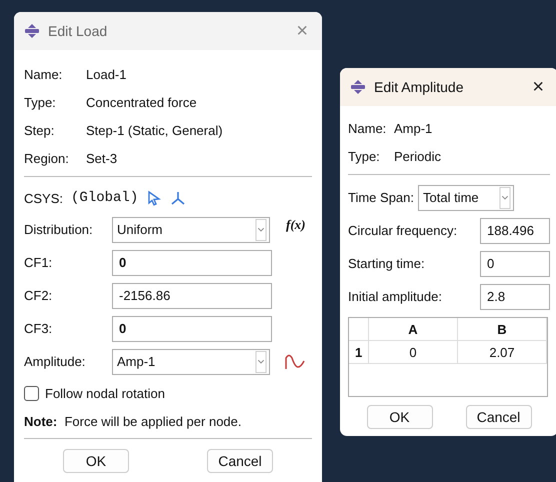 The width and height of the screenshot is (556, 482). I want to click on table-cell: 2.07, so click(502, 352).